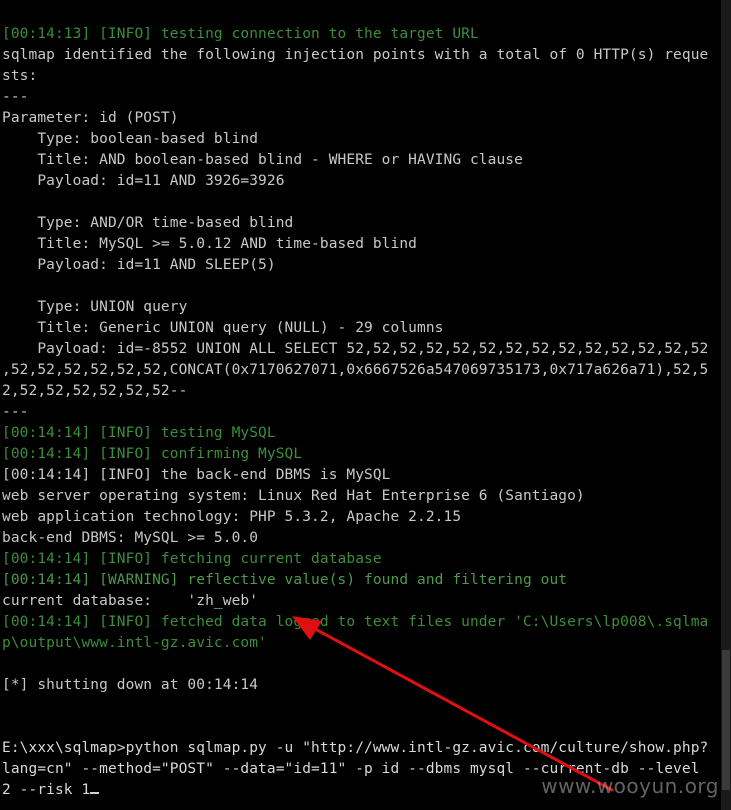 The image size is (731, 810). Describe the element at coordinates (95, 793) in the screenshot. I see `text-cursor` at that location.